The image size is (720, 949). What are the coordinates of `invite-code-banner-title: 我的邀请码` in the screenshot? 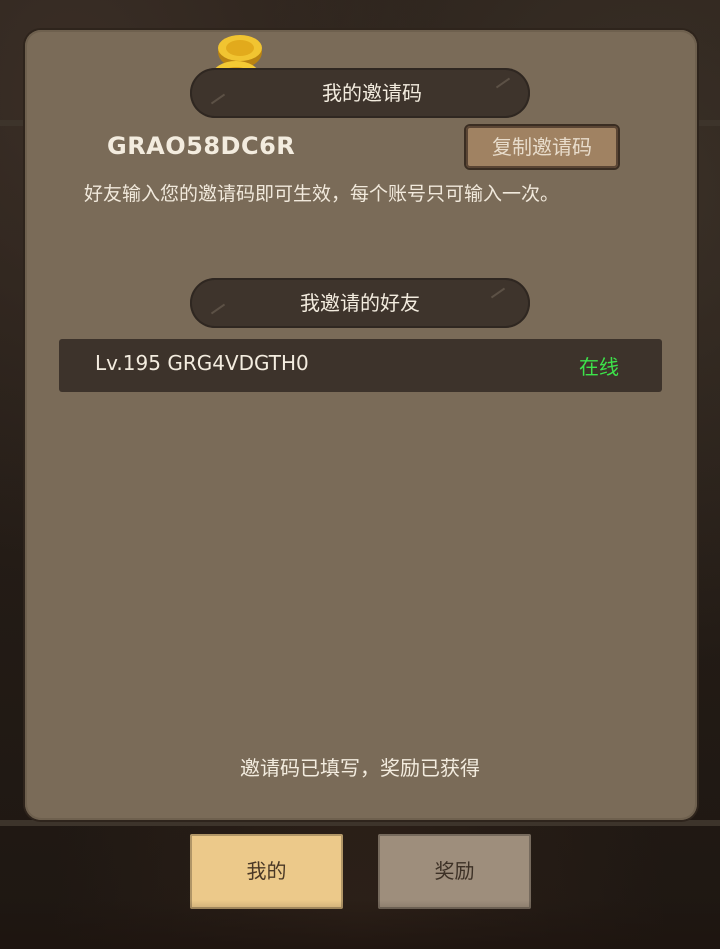 It's located at (372, 93).